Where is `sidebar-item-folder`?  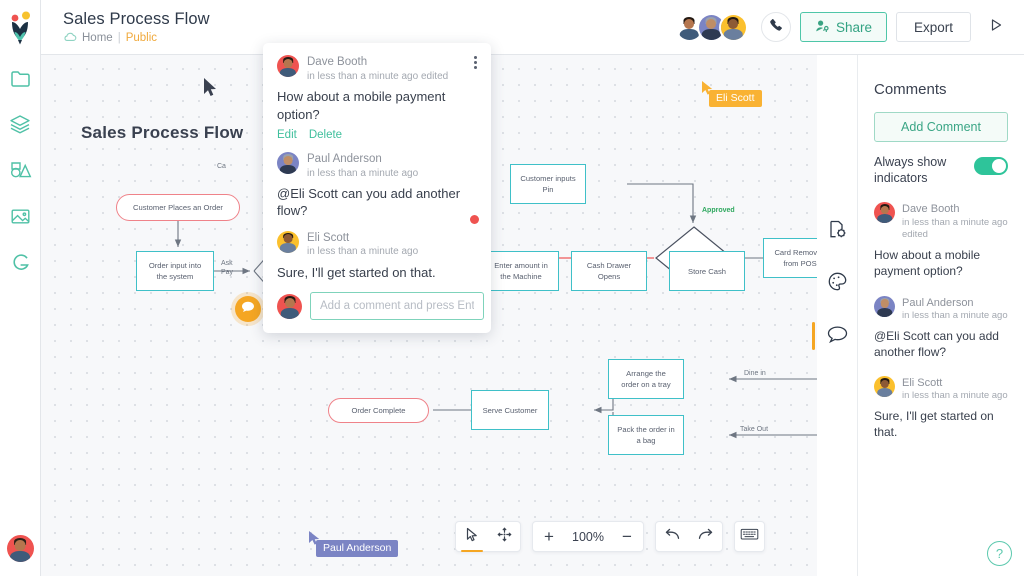
sidebar-item-folder is located at coordinates (20, 78).